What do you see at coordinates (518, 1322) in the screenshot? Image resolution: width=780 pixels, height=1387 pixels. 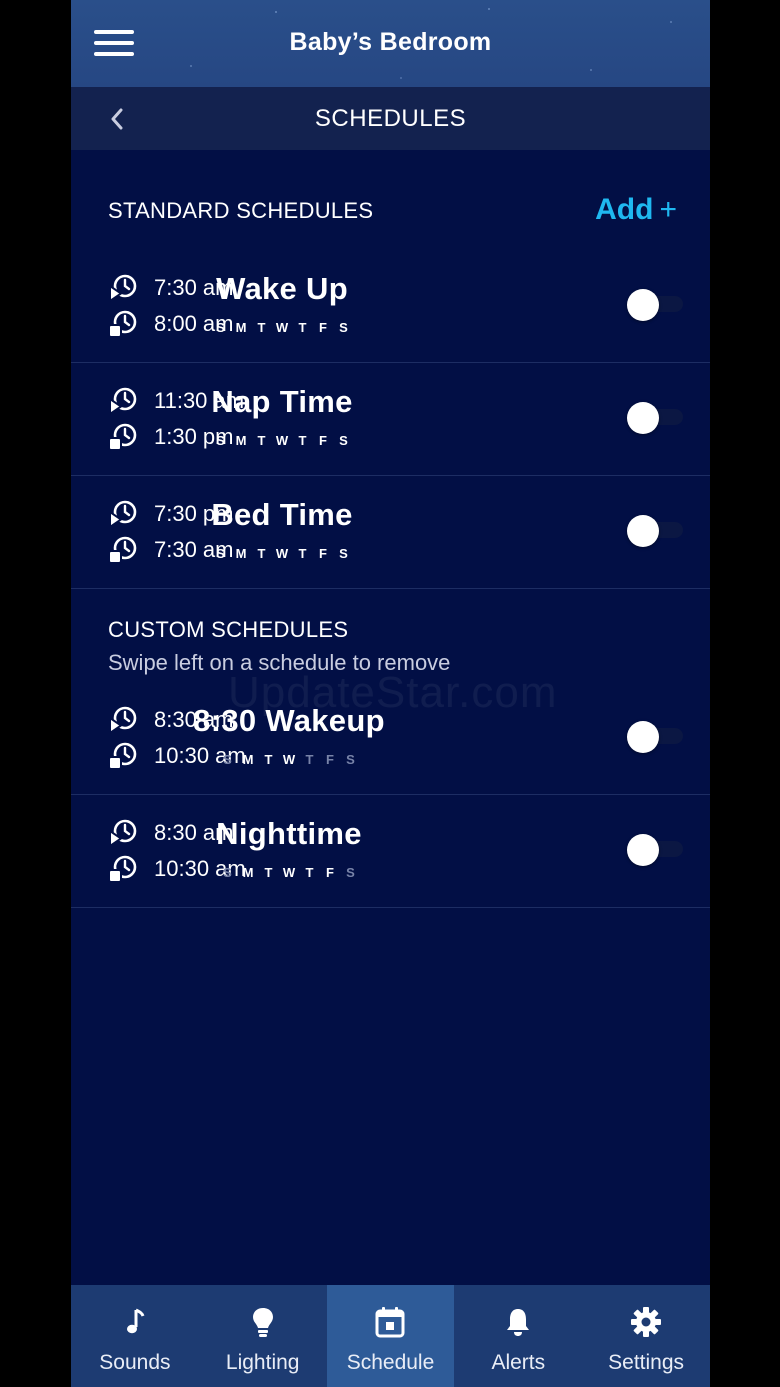 I see `bell-icon` at bounding box center [518, 1322].